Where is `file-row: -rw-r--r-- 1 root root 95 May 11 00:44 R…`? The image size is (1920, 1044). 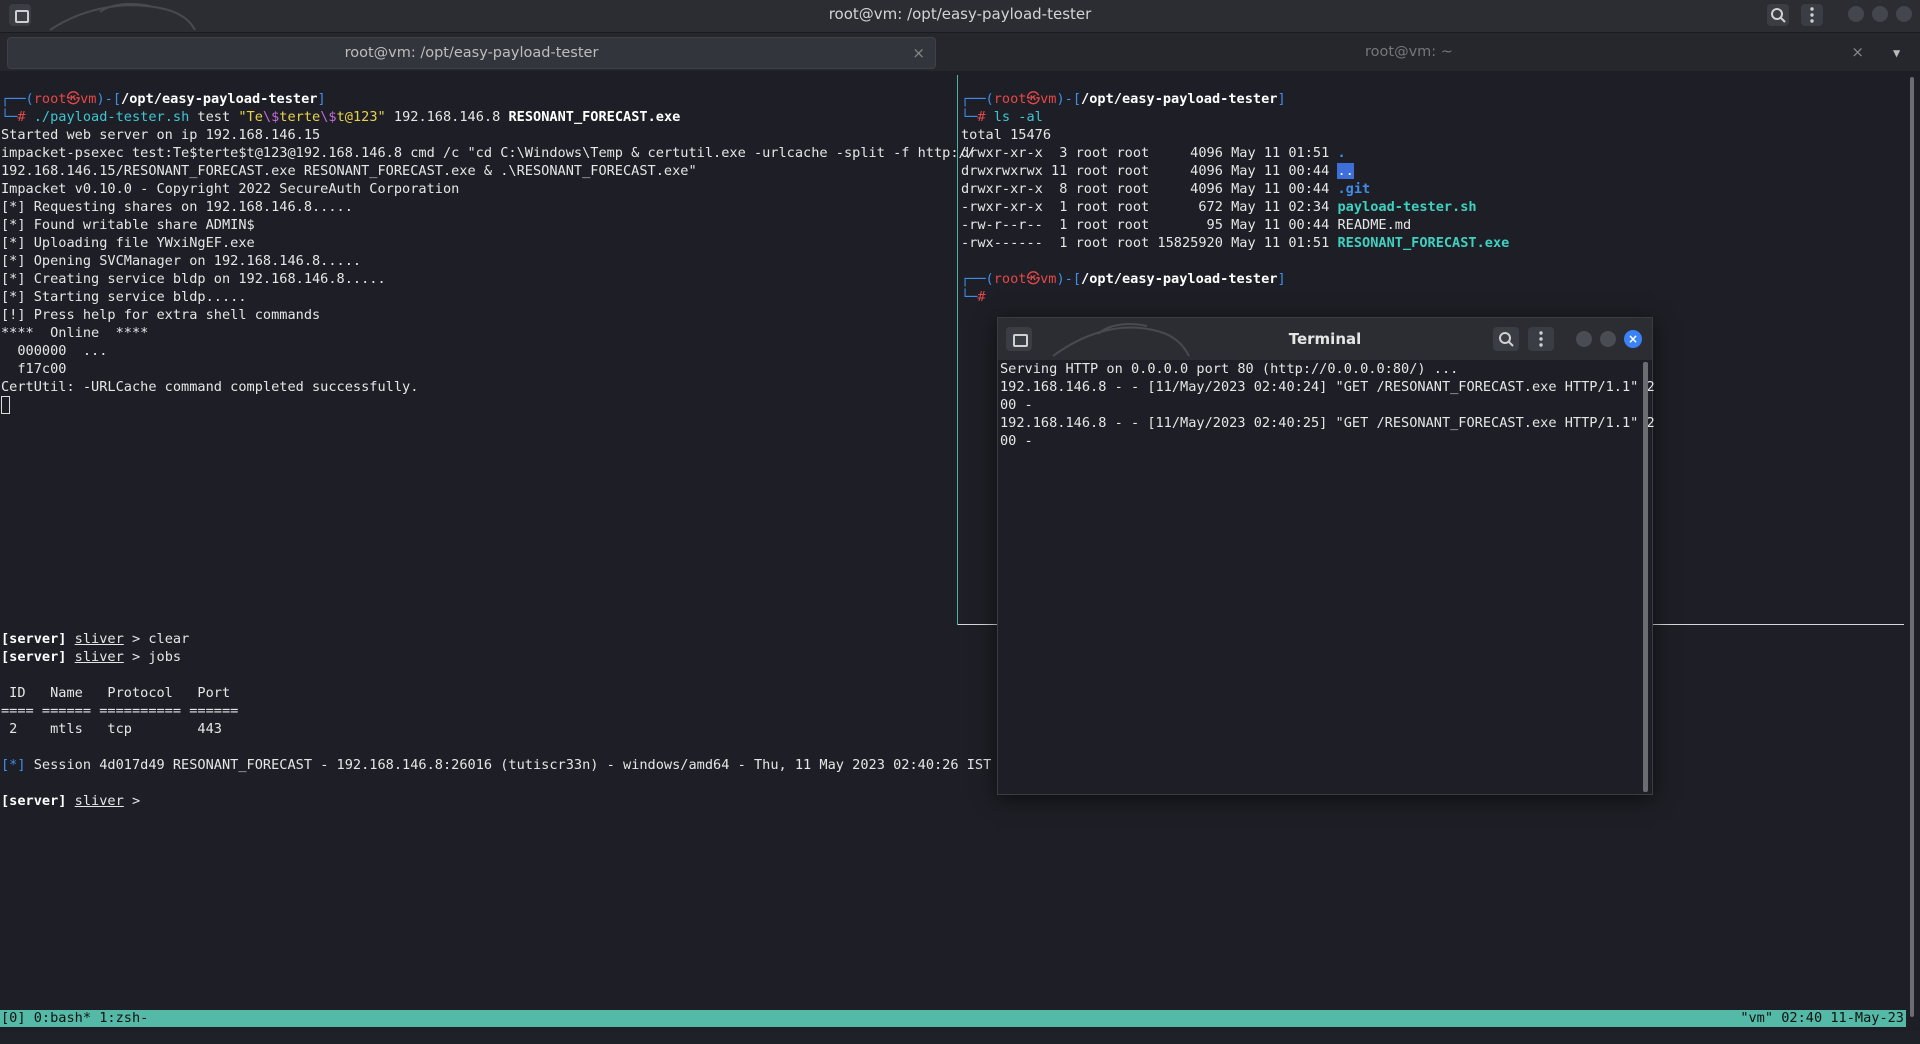
file-row: -rw-r--r-- 1 root root 95 May 11 00:44 R… is located at coordinates (1186, 225).